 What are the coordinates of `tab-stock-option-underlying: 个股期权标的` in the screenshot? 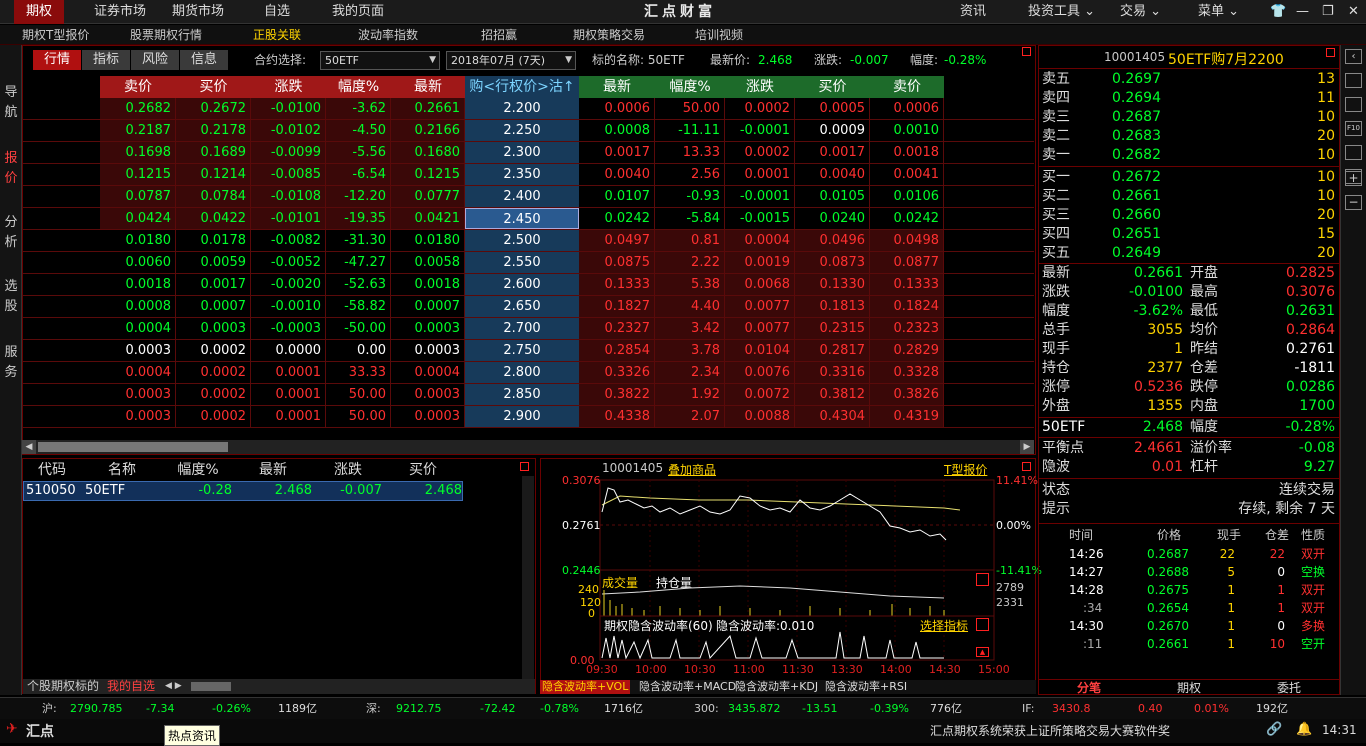 It's located at (63, 686).